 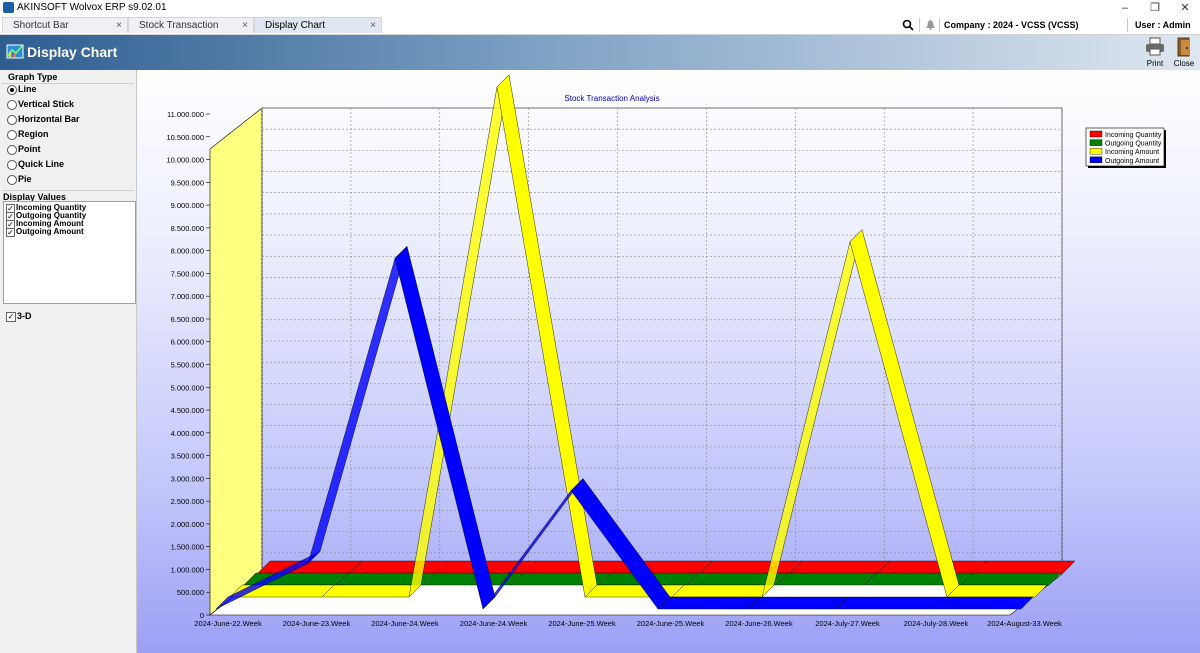 I want to click on radio-label: Line, so click(x=27, y=89).